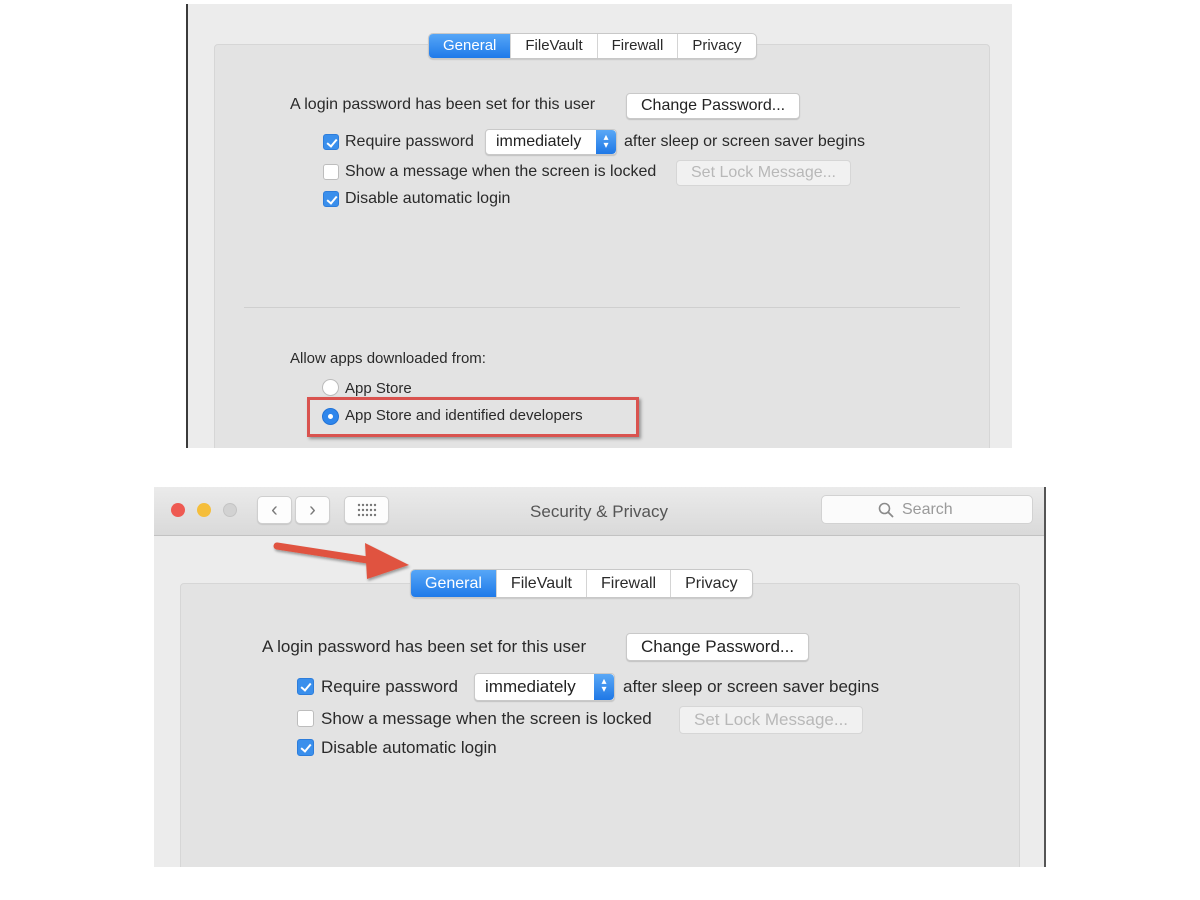 This screenshot has width=1200, height=900. I want to click on search-field: Search, so click(927, 509).